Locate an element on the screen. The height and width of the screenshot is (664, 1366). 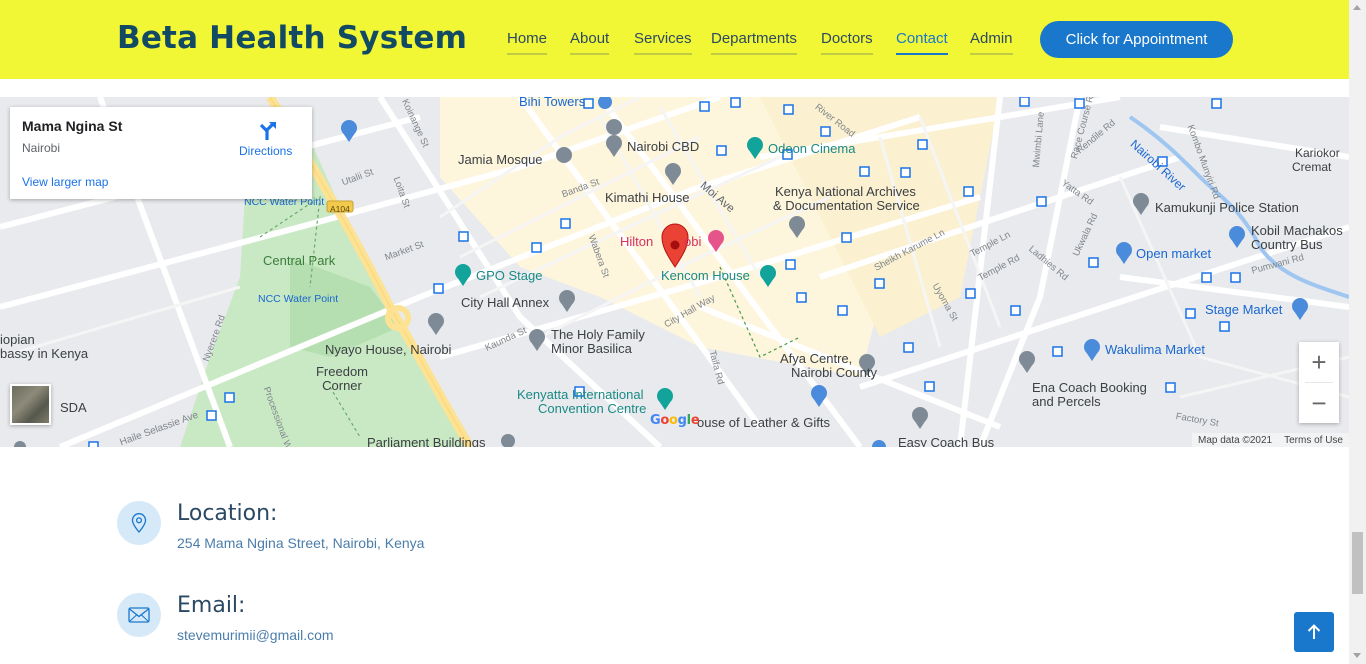
arrow-up-icon is located at coordinates (1314, 631).